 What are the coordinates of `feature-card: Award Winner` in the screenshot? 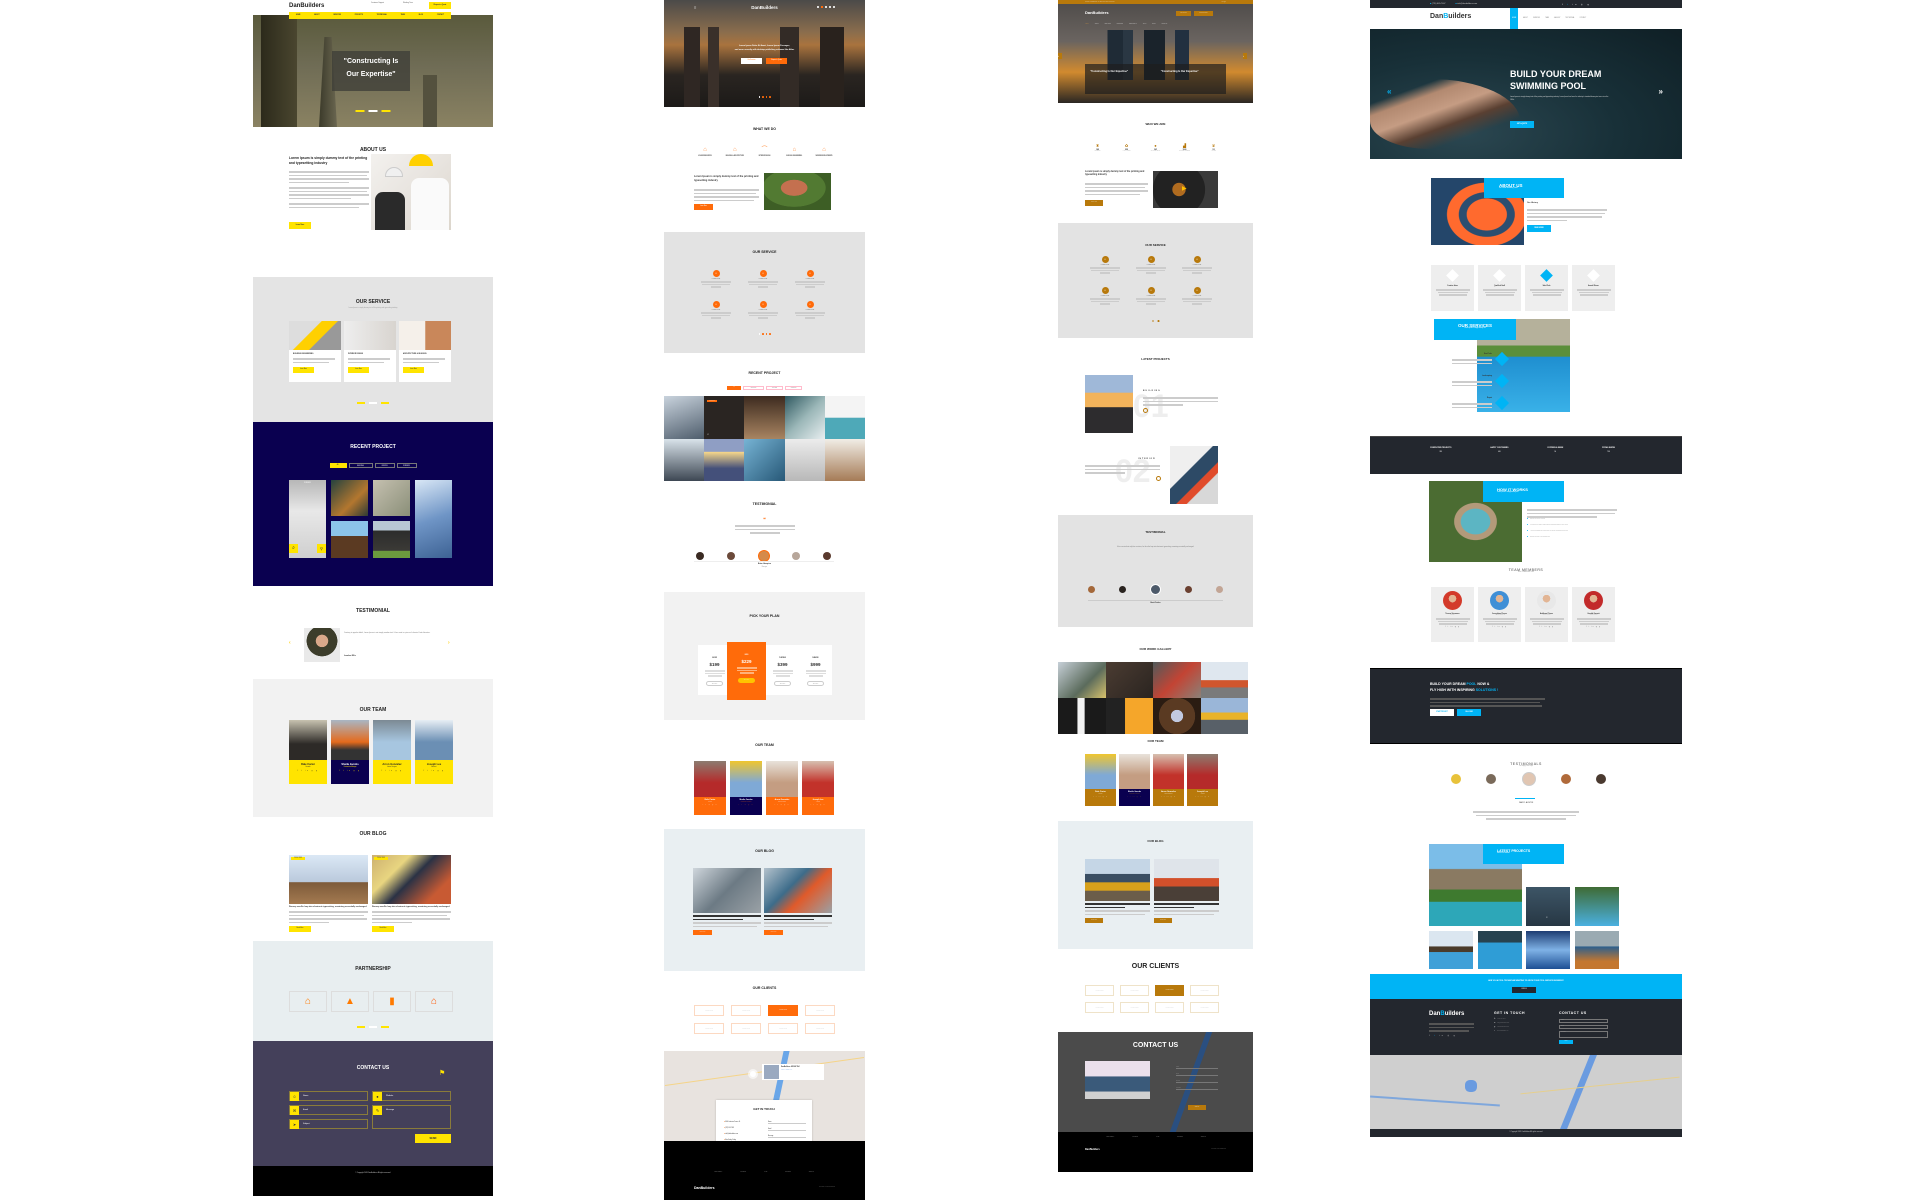 It's located at (1593, 288).